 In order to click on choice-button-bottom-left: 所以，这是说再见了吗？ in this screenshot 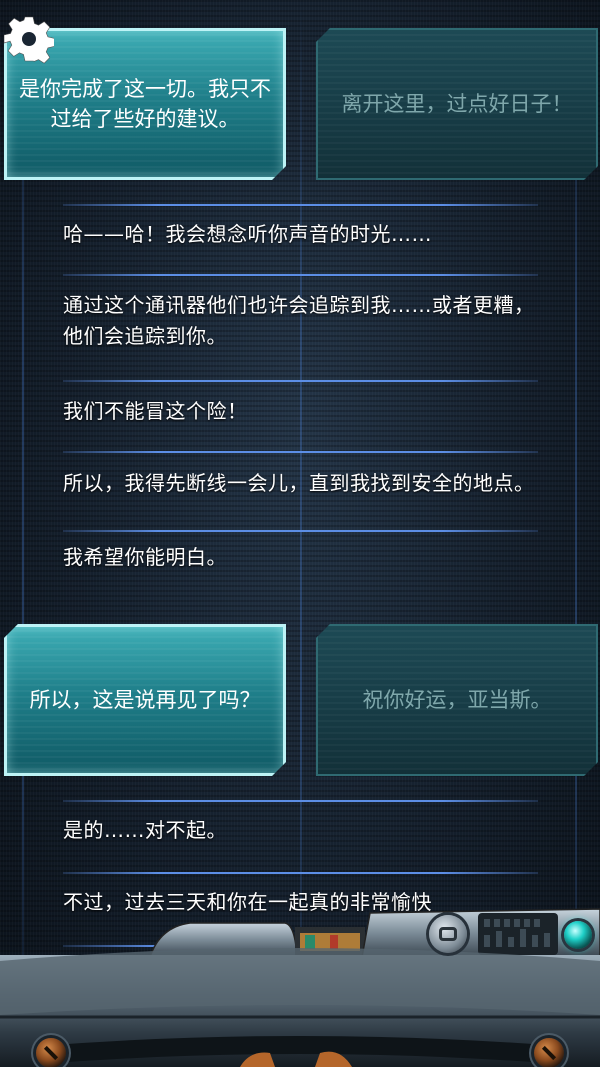, I will do `click(145, 700)`.